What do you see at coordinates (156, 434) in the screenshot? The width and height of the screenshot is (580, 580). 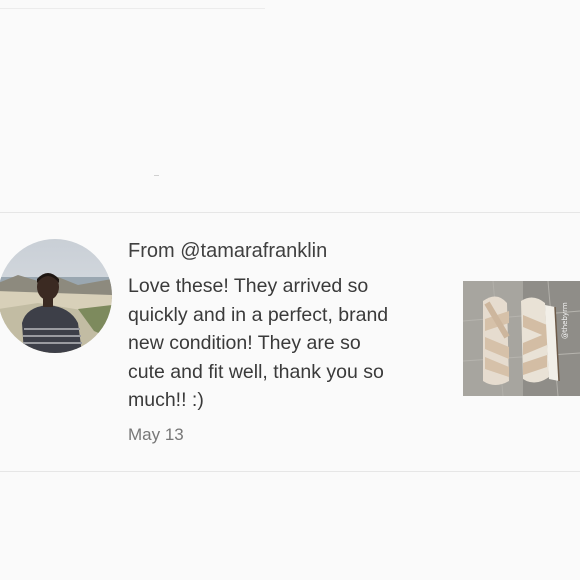 I see `review-date: May 13` at bounding box center [156, 434].